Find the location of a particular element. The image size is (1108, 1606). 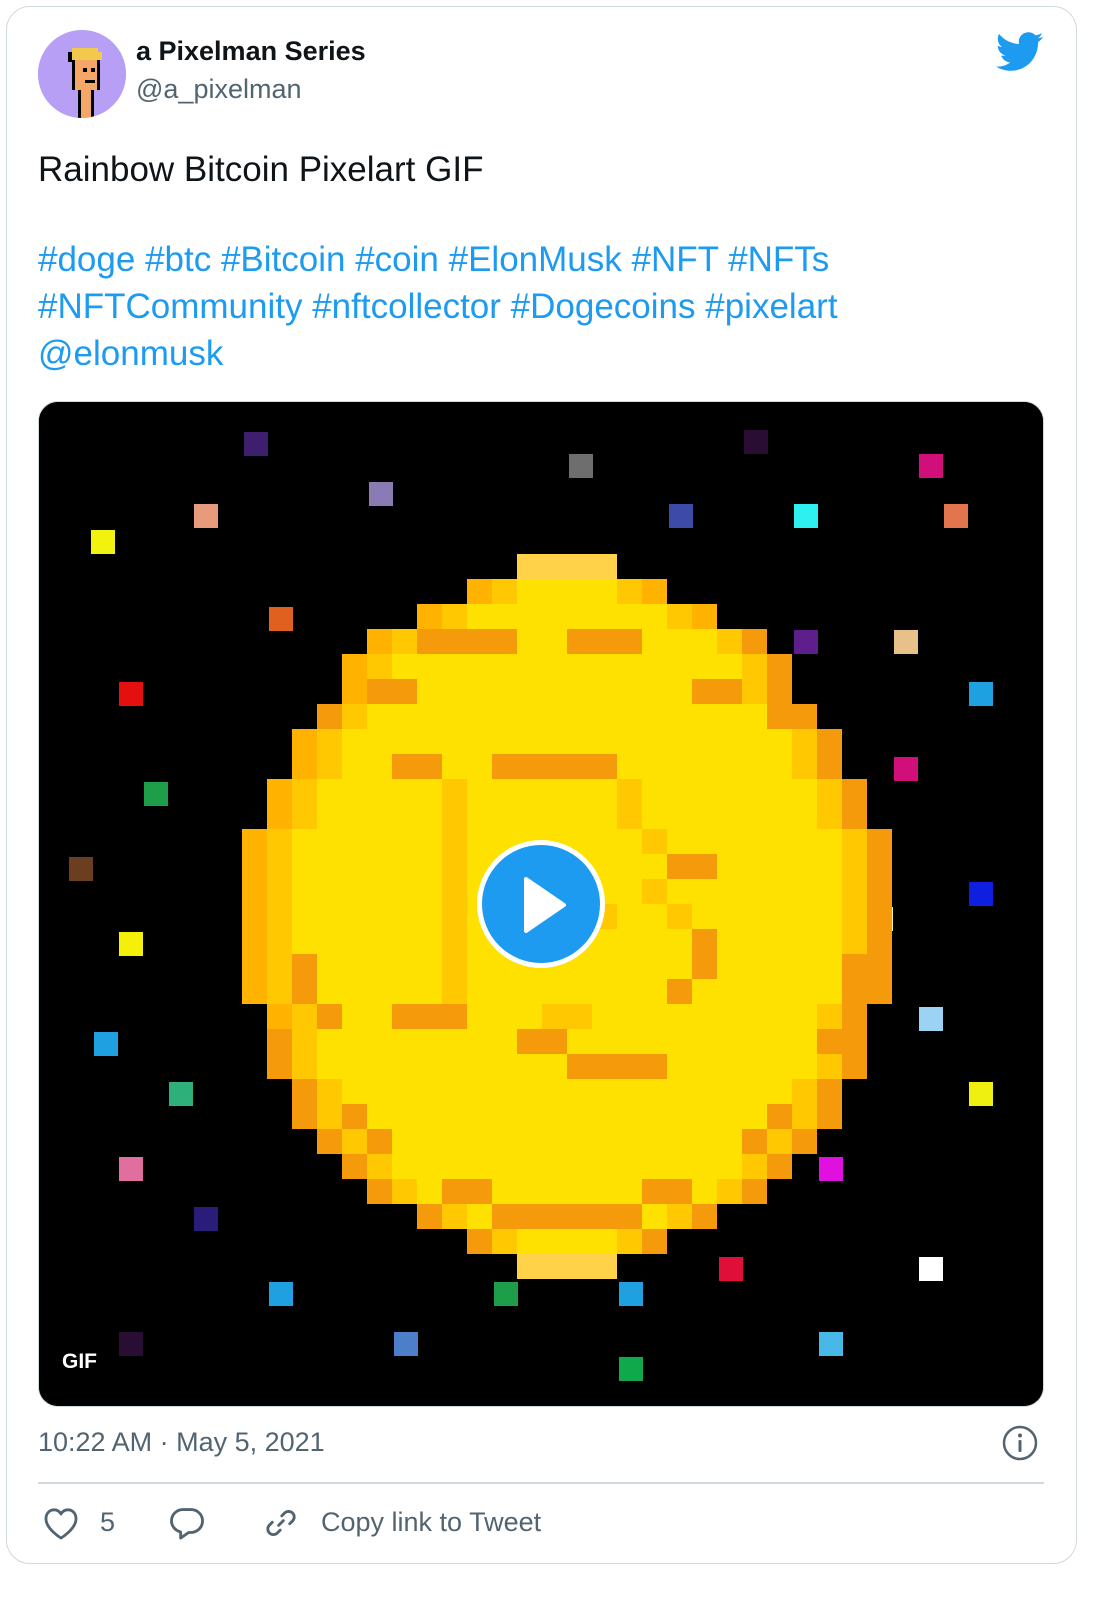

hashtag-link: #doge is located at coordinates (86, 259).